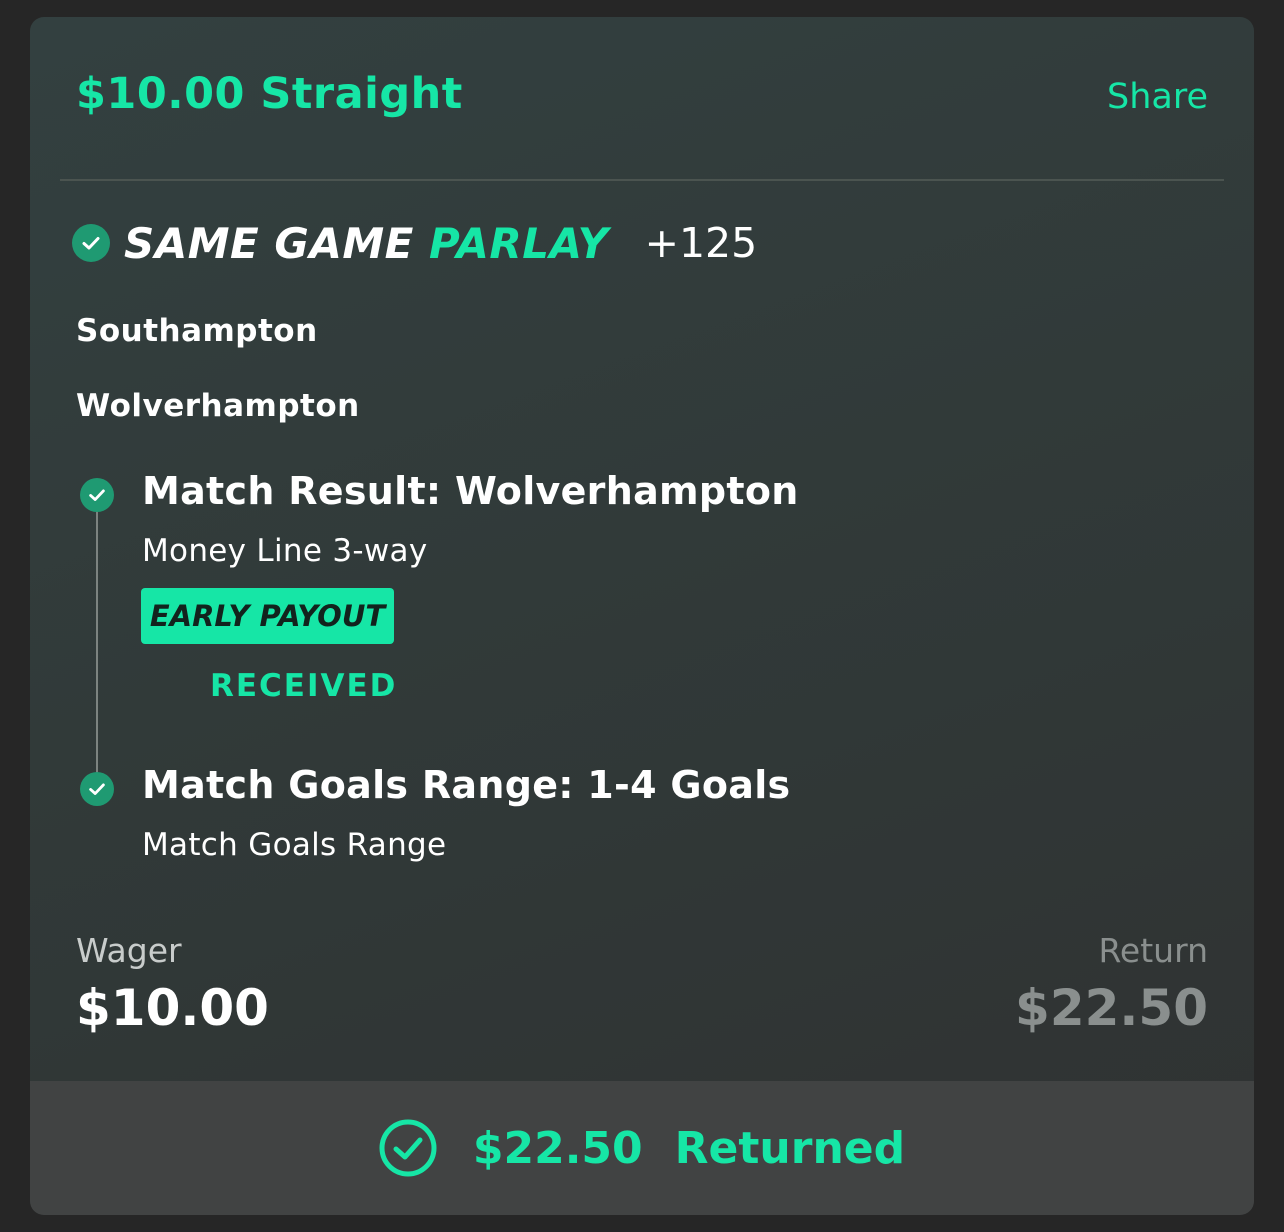 The width and height of the screenshot is (1284, 1232). What do you see at coordinates (1111, 1008) in the screenshot?
I see `return-value: $22.50` at bounding box center [1111, 1008].